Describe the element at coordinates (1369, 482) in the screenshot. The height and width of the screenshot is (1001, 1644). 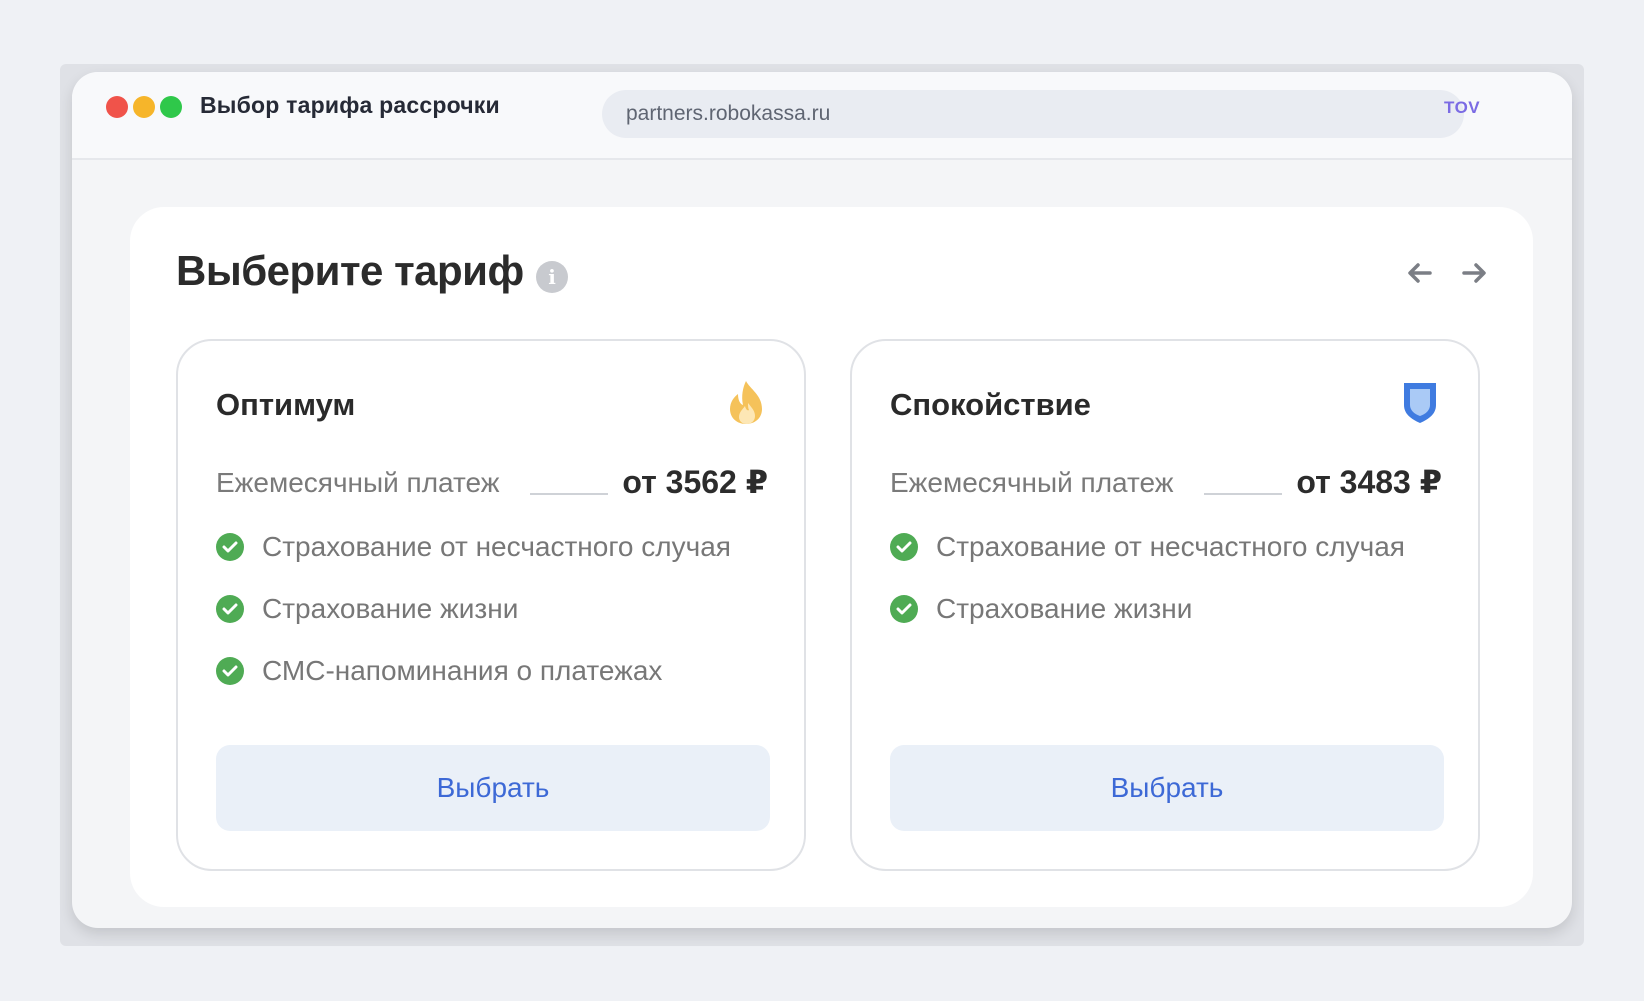
I see `payment-value: от 3483 ₽` at that location.